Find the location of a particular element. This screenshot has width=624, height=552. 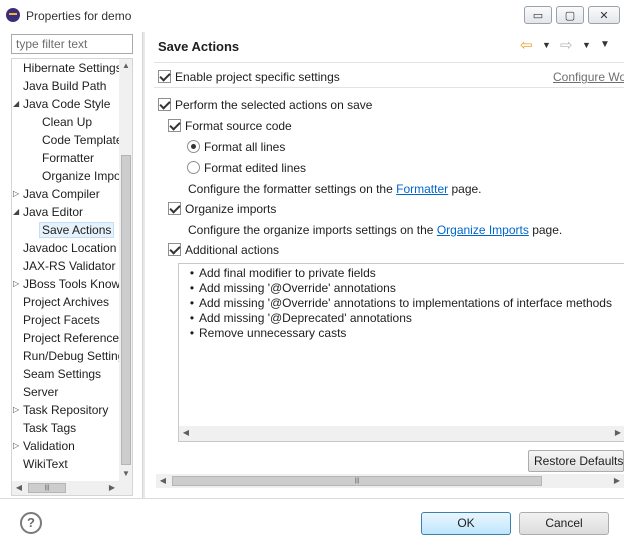

format-all-radio is located at coordinates (193, 147).